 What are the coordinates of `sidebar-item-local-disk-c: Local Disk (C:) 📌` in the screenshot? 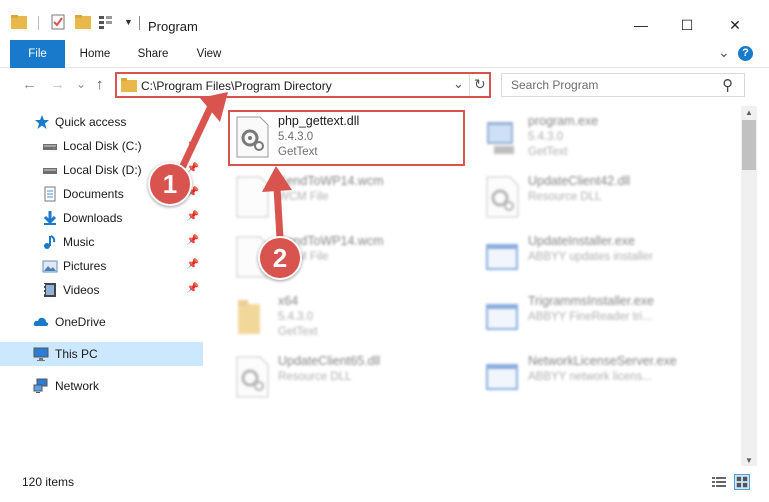 It's located at (101, 146).